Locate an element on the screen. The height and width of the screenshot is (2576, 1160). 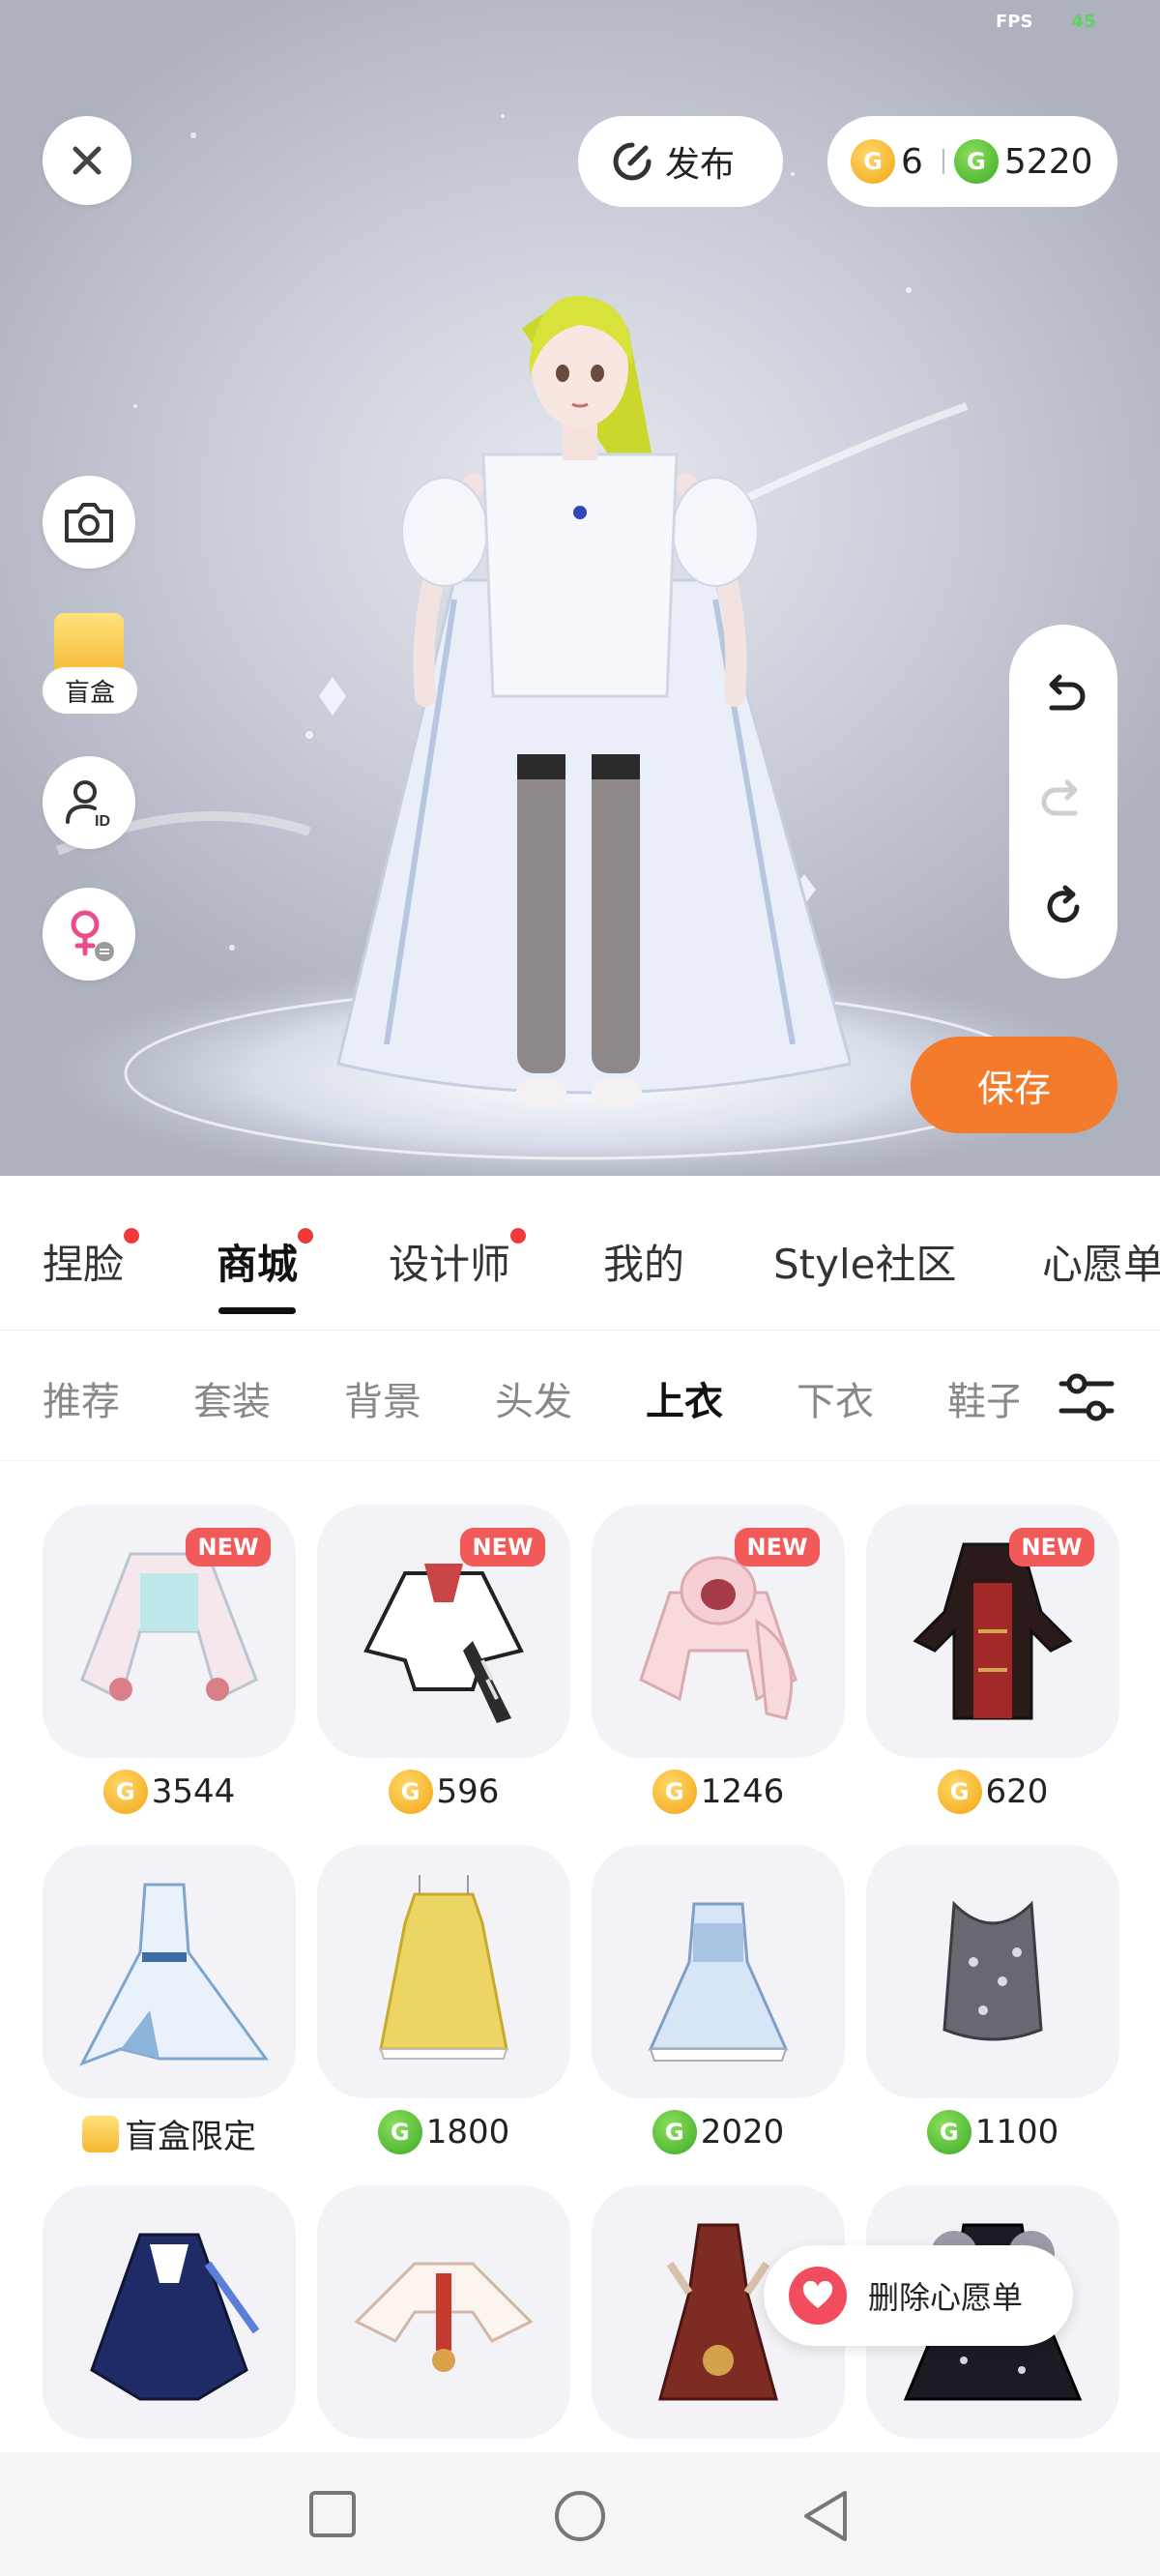
user-id-icon: ID is located at coordinates (88, 805).